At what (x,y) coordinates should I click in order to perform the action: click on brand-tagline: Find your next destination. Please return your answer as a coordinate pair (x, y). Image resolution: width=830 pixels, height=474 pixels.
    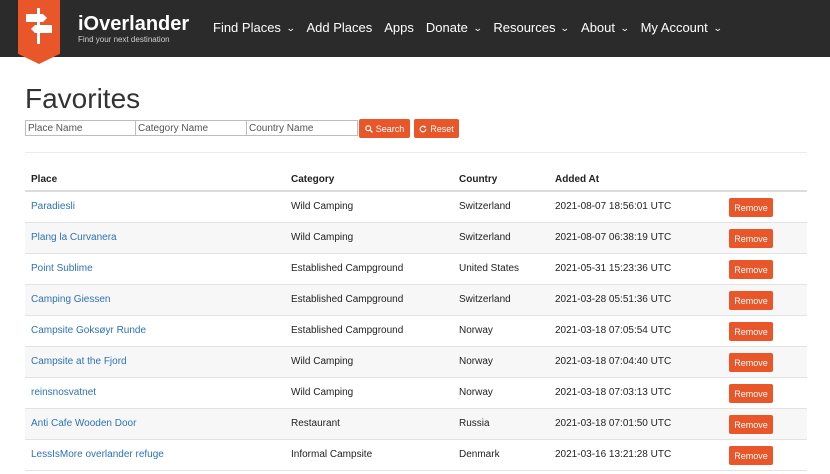
    Looking at the image, I should click on (124, 39).